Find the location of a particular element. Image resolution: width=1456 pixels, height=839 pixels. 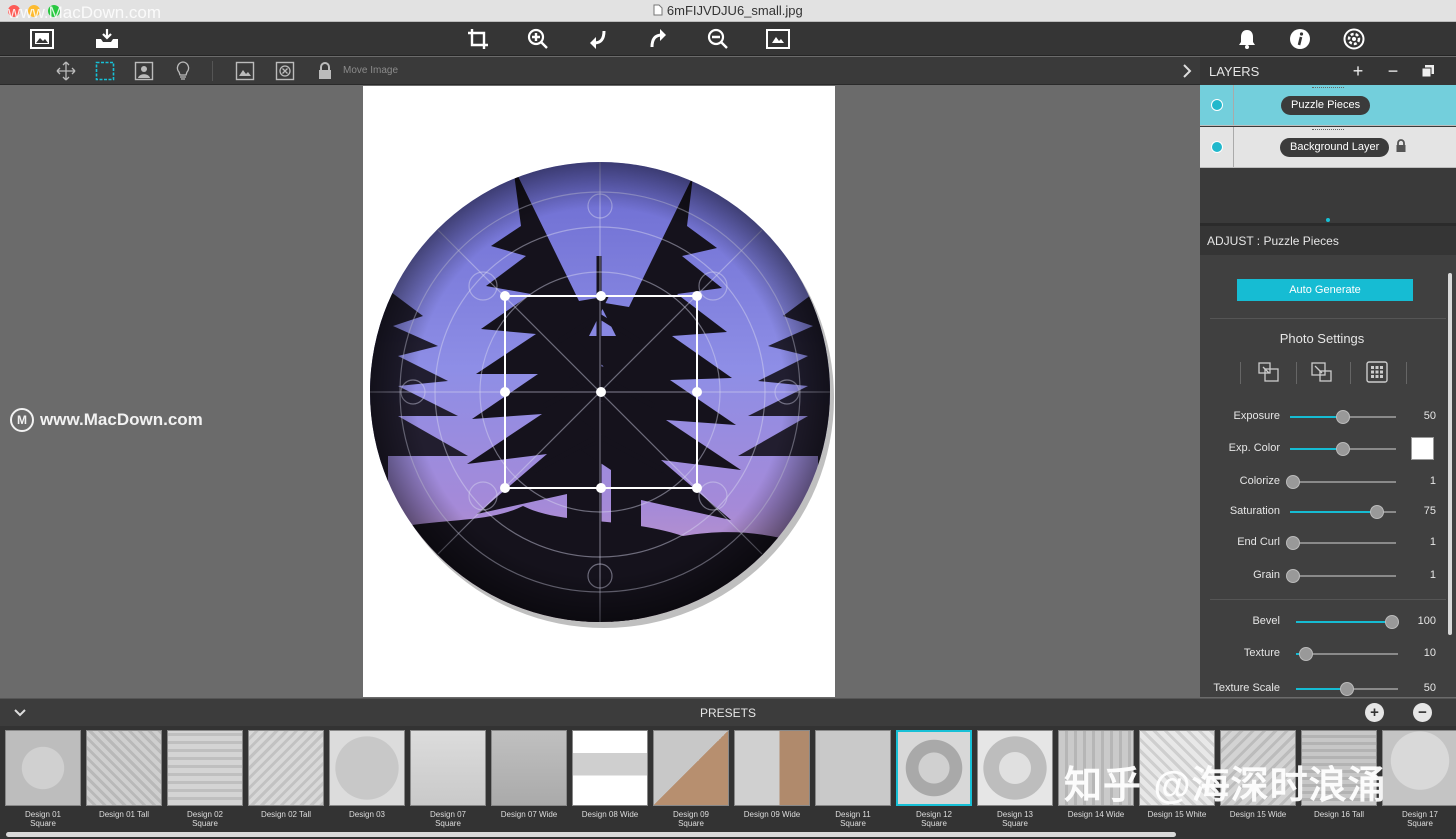

open-image-icon is located at coordinates (42, 39).